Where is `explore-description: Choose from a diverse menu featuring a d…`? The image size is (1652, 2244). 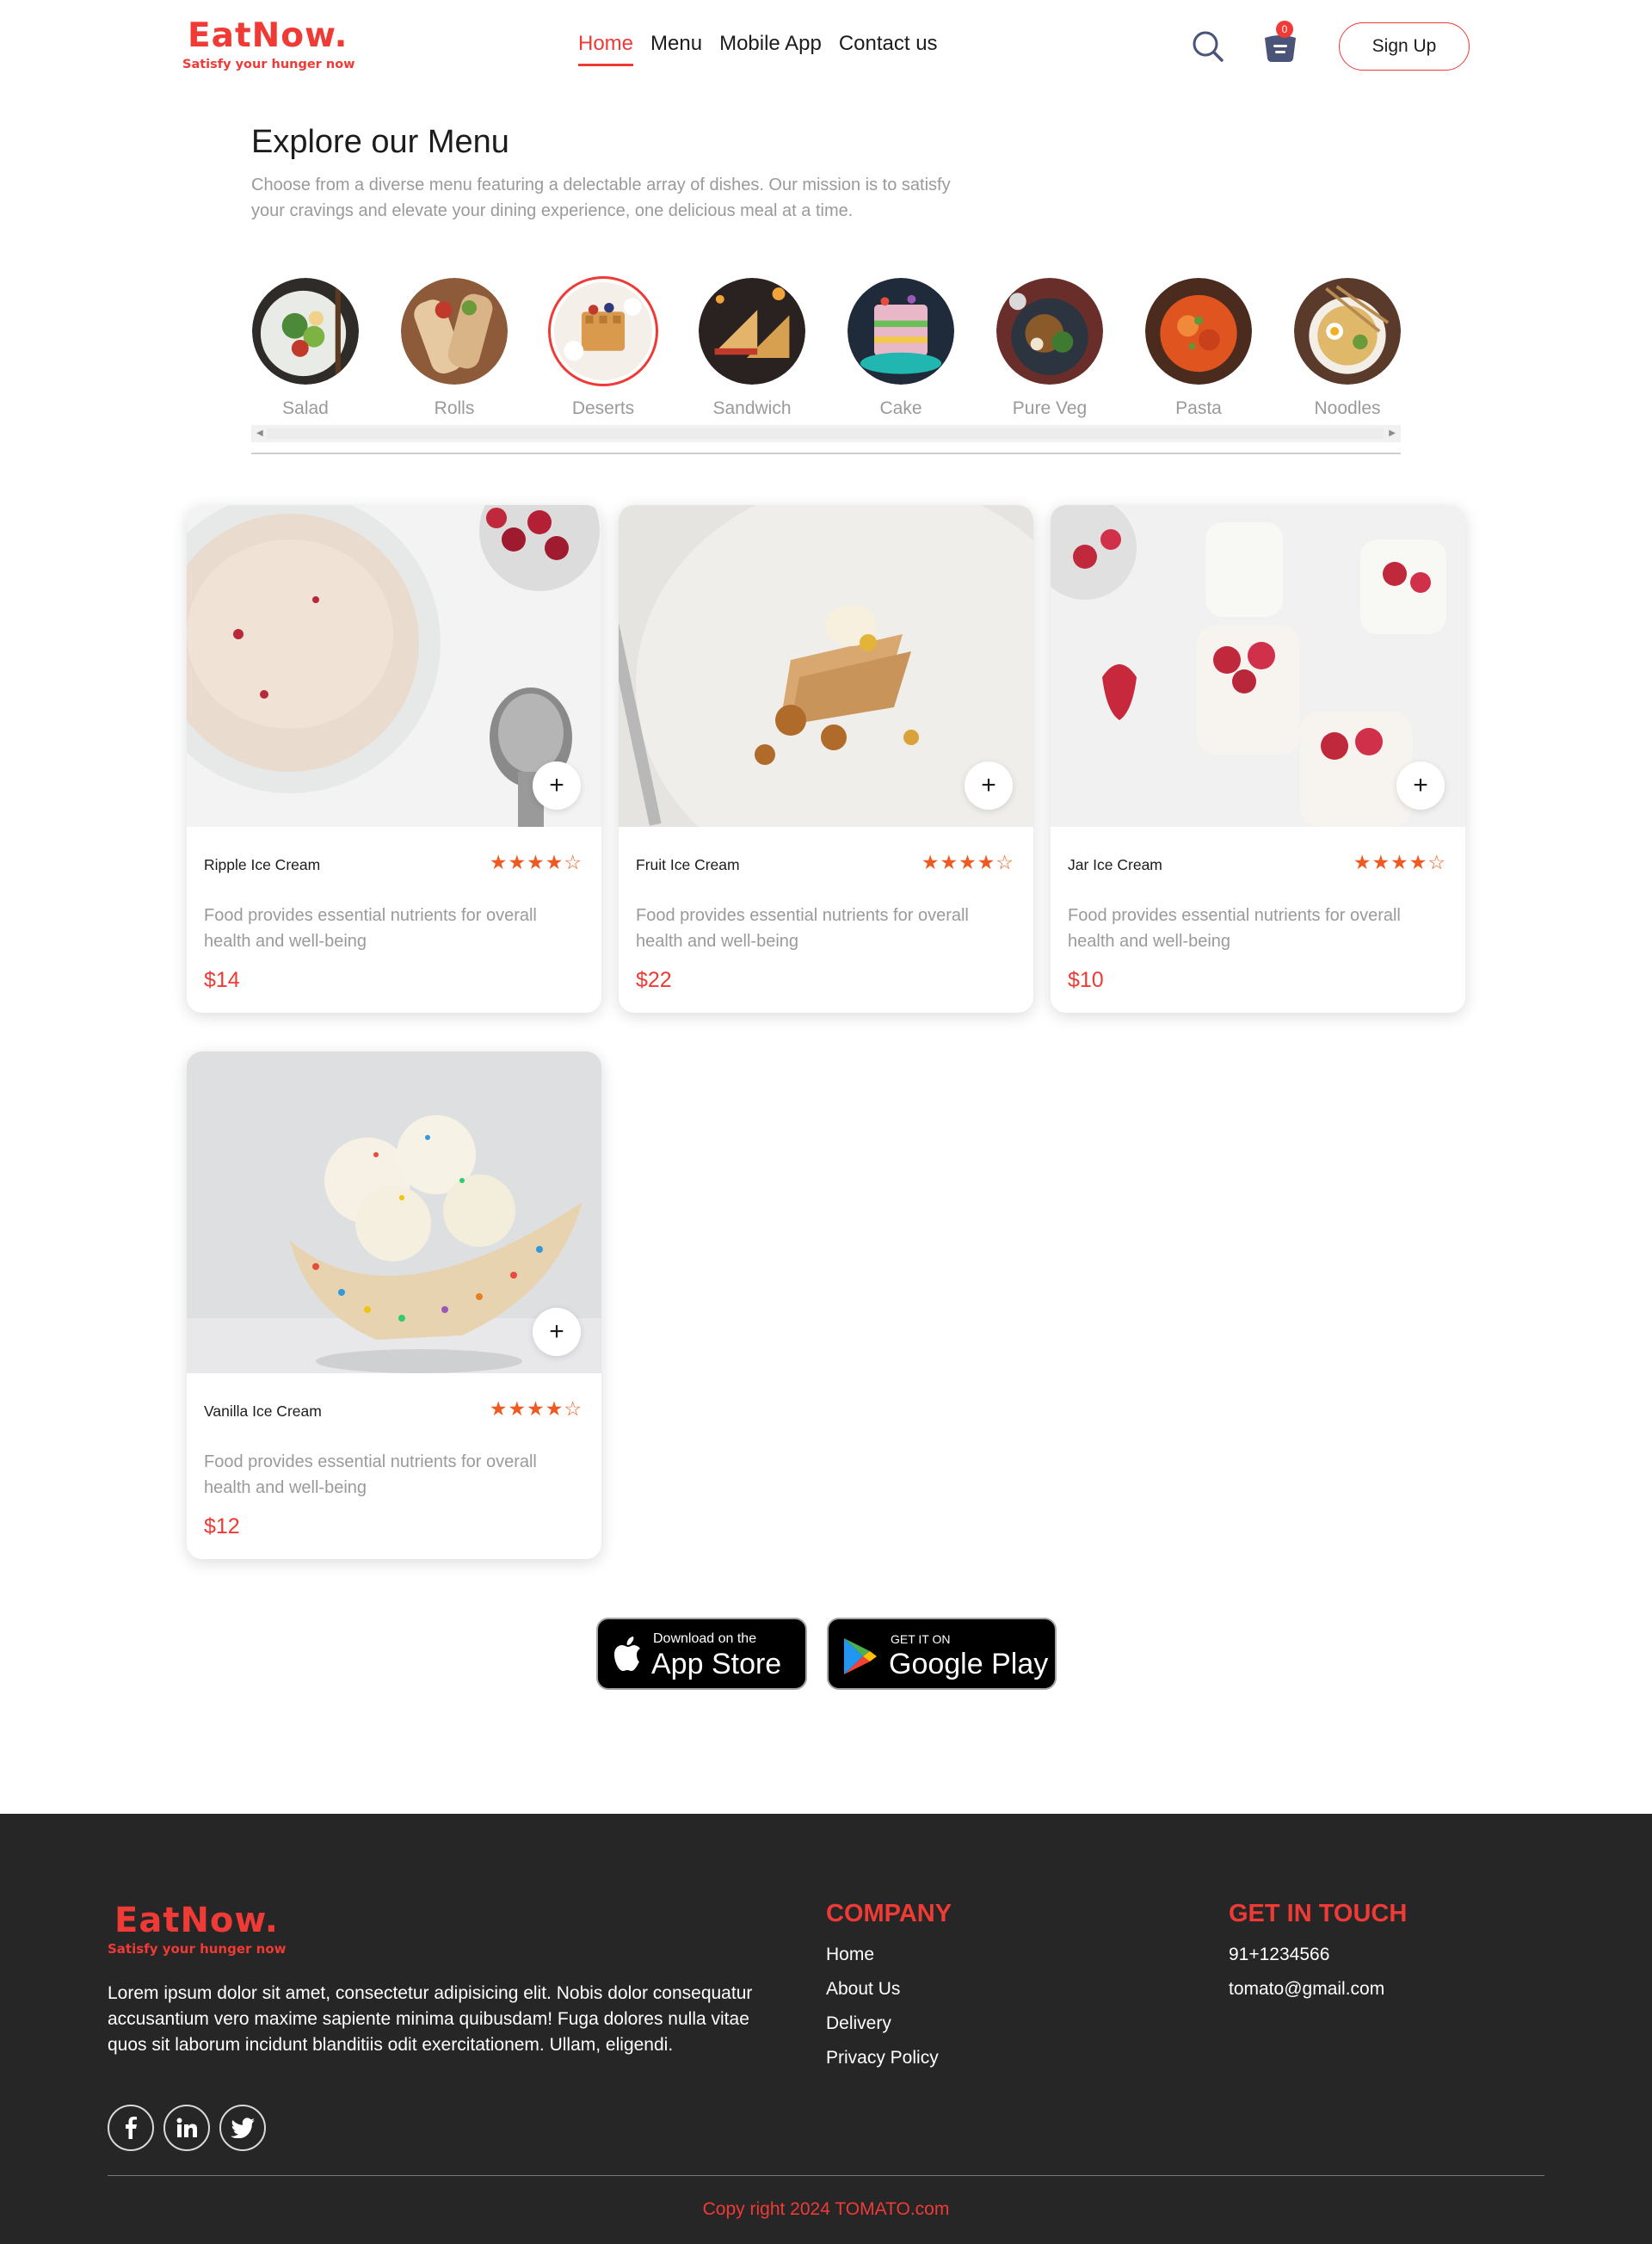
explore-description: Choose from a diverse menu featuring a d… is located at coordinates (601, 198).